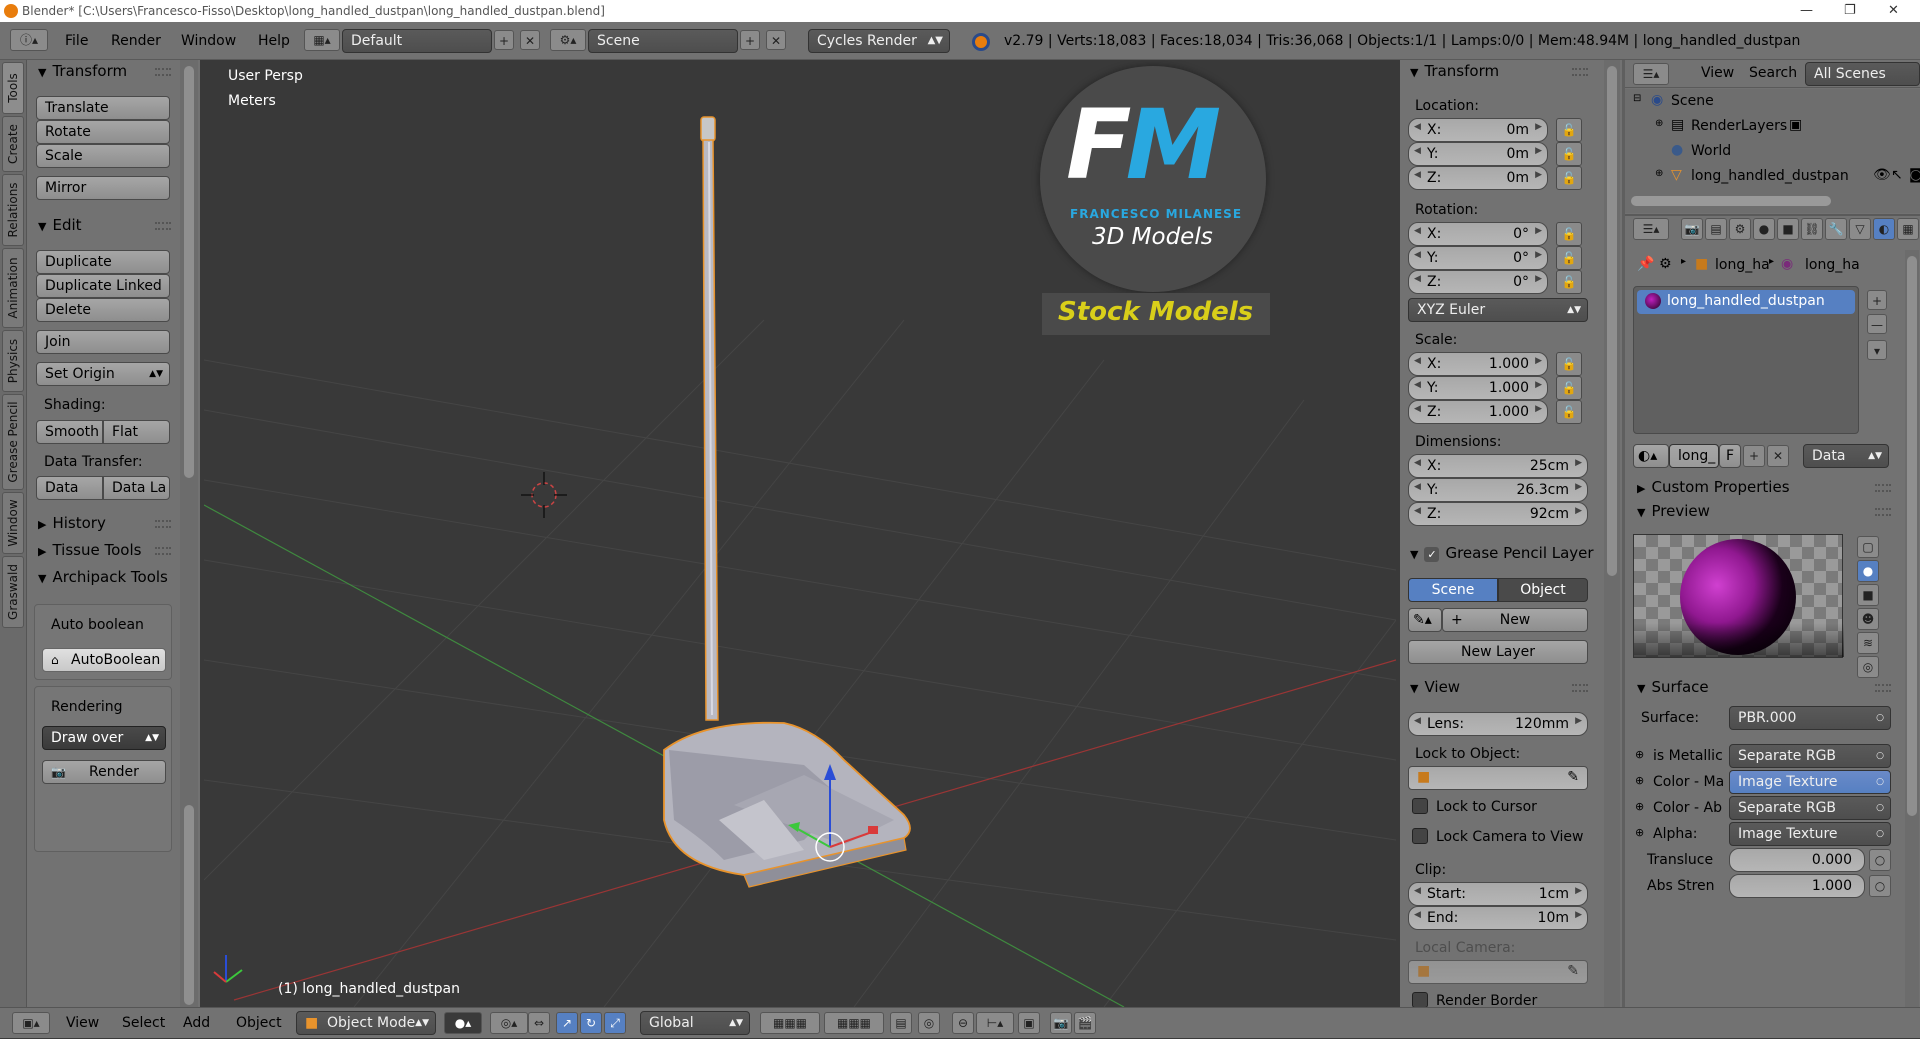 Image resolution: width=1920 pixels, height=1039 pixels. Describe the element at coordinates (1435, 687) in the screenshot. I see `view-panel-header: ▼ View` at that location.